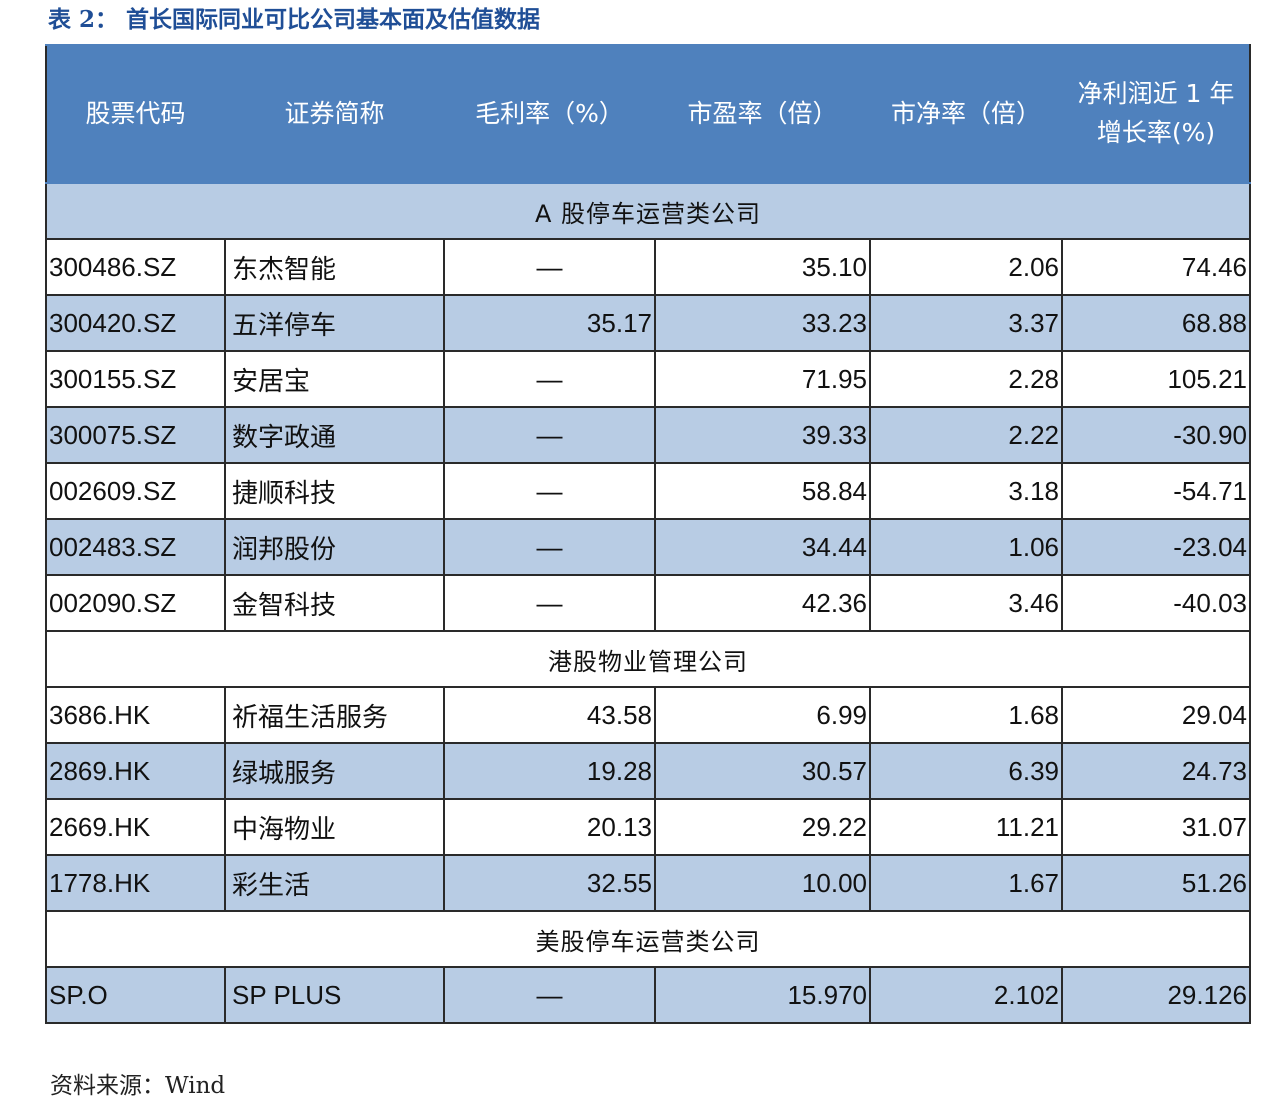 The height and width of the screenshot is (1116, 1282). I want to click on cell-security-name: 金智科技, so click(334, 603).